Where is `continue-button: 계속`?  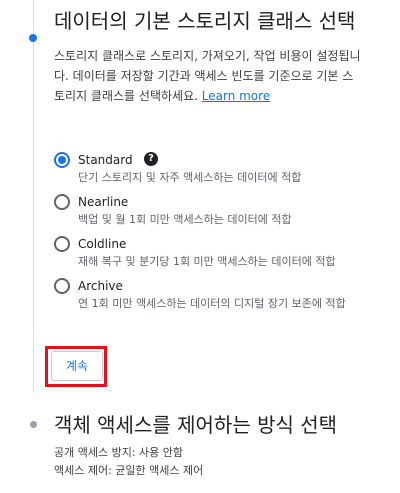 continue-button: 계속 is located at coordinates (77, 366).